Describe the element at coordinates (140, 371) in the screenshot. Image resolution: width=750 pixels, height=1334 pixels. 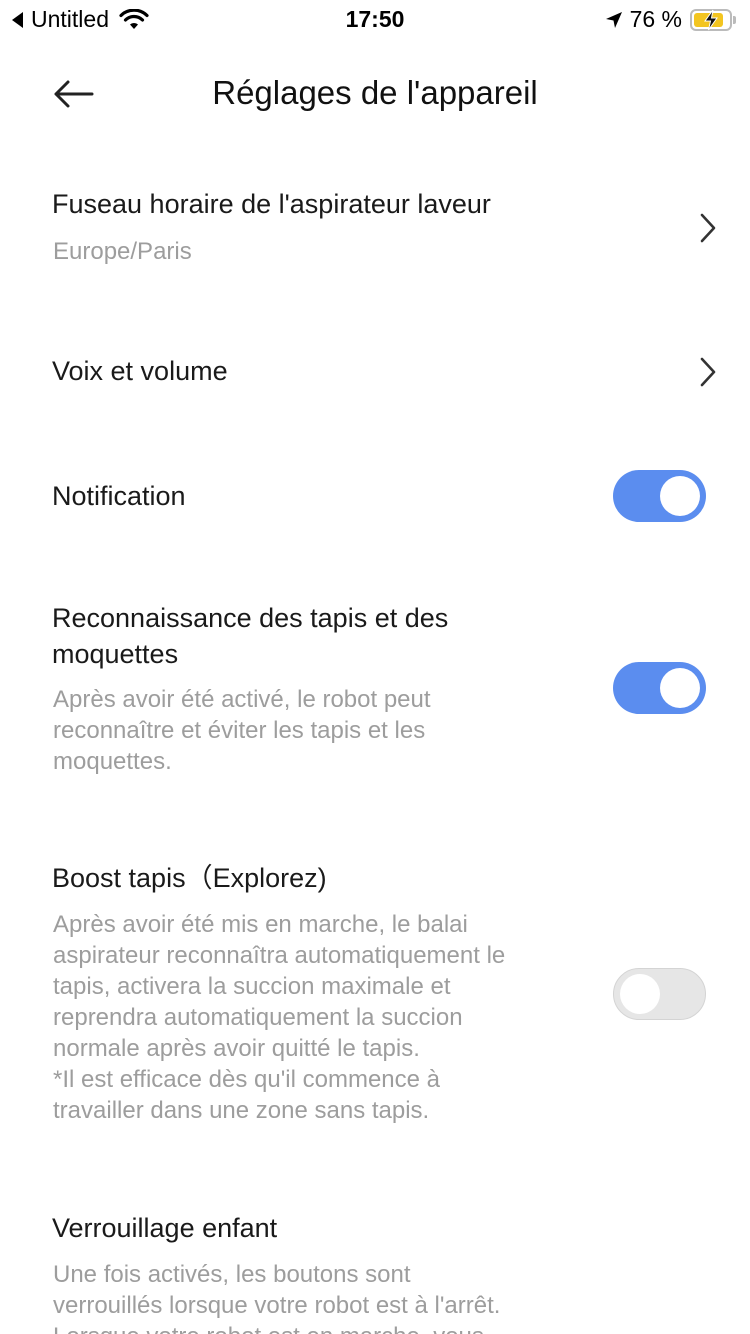
I see `voice-volume-title: Voix et volume` at that location.